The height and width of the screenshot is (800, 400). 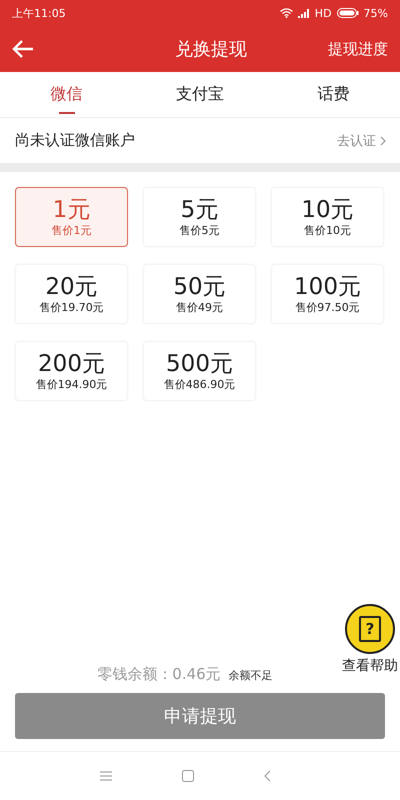 I want to click on balance-note: 余额不足, so click(x=250, y=675).